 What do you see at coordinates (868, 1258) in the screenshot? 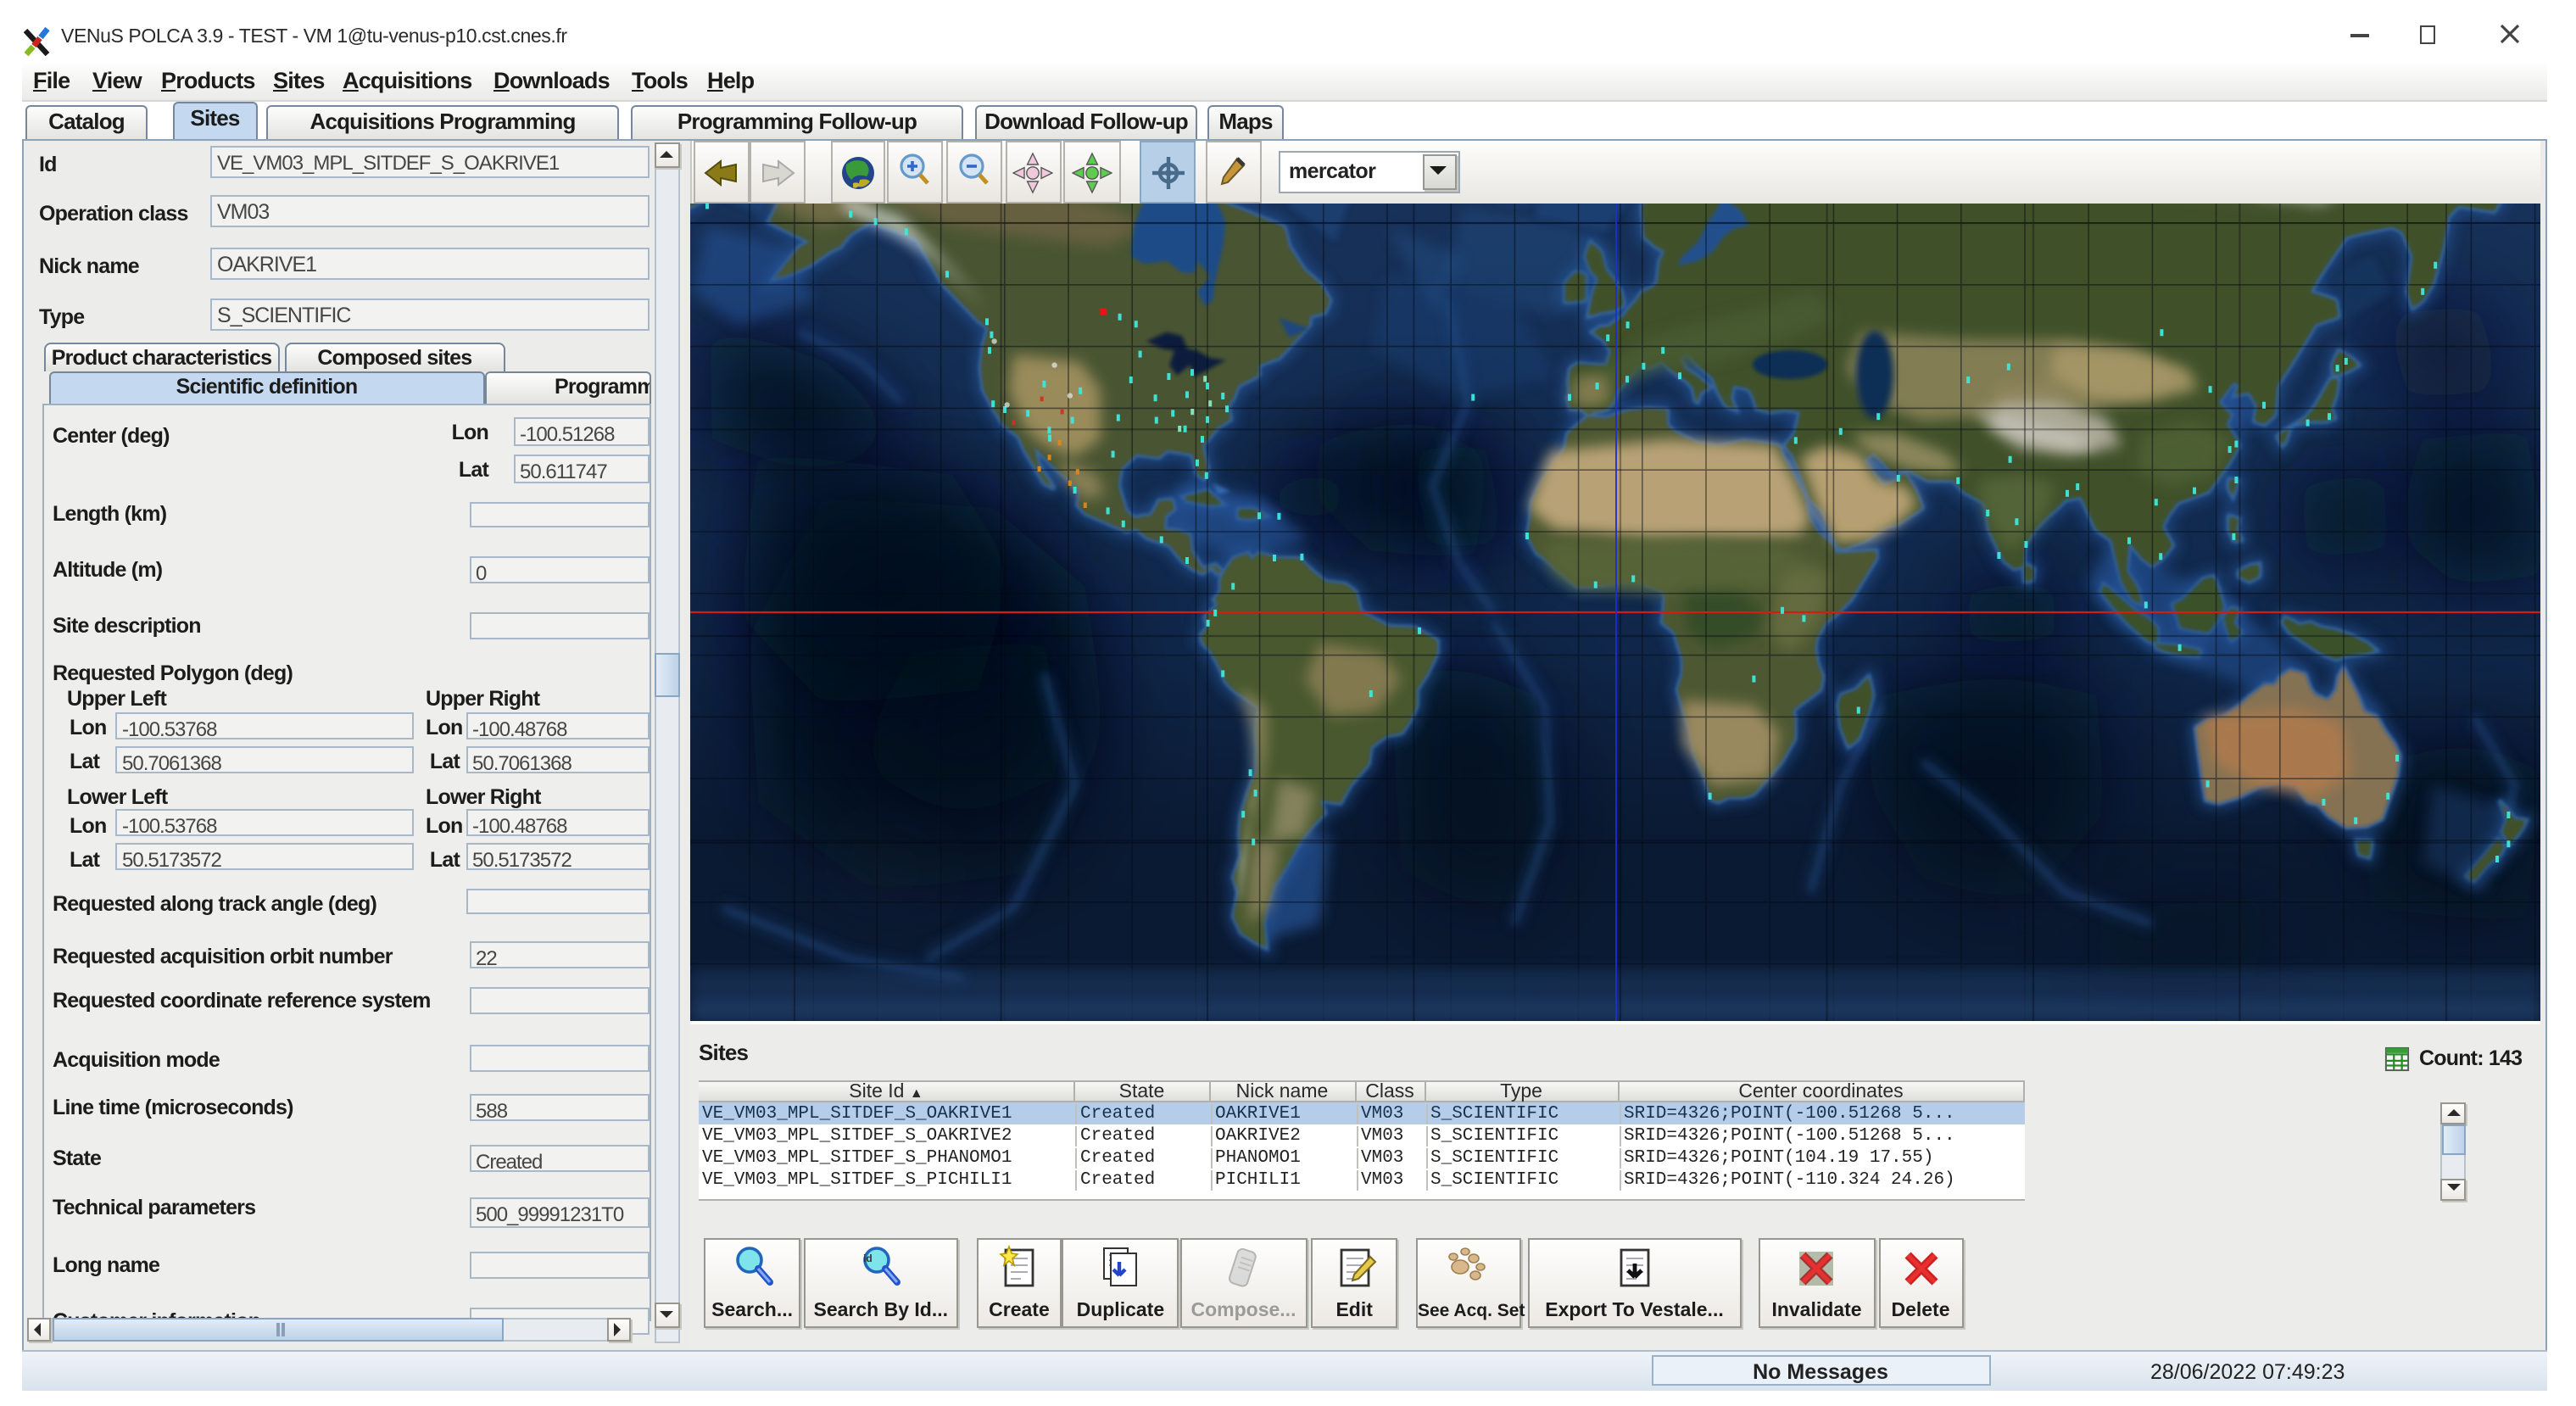
I see `svg-text: id` at bounding box center [868, 1258].